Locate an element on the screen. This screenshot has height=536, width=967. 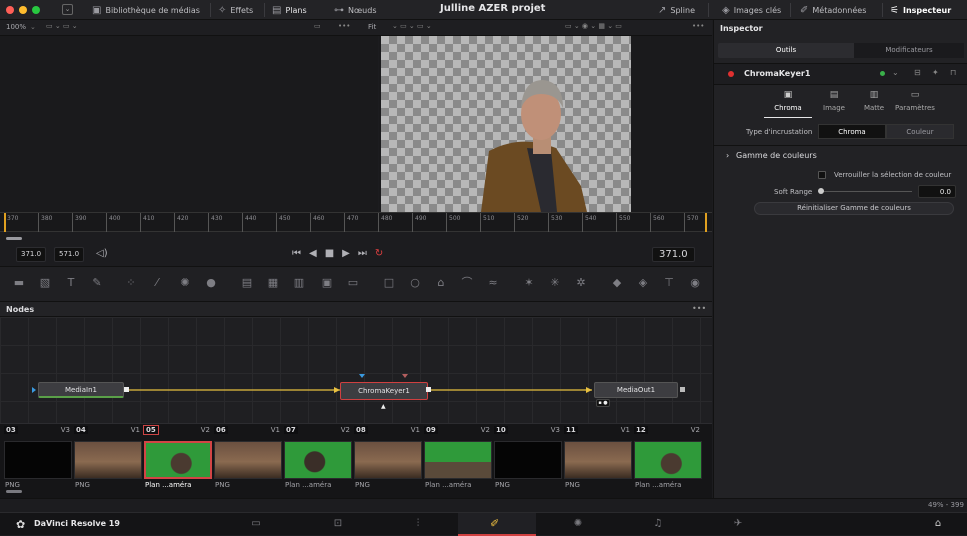
scrub-handle is located at coordinates (14, 238).